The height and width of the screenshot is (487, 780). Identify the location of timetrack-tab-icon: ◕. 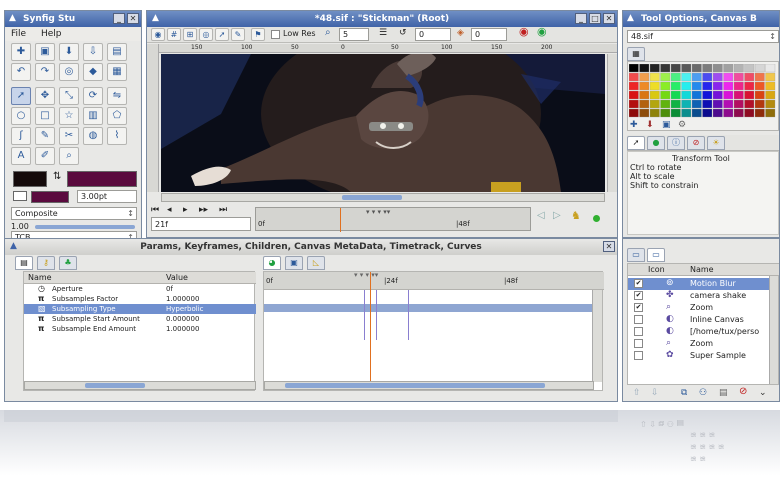
(272, 263).